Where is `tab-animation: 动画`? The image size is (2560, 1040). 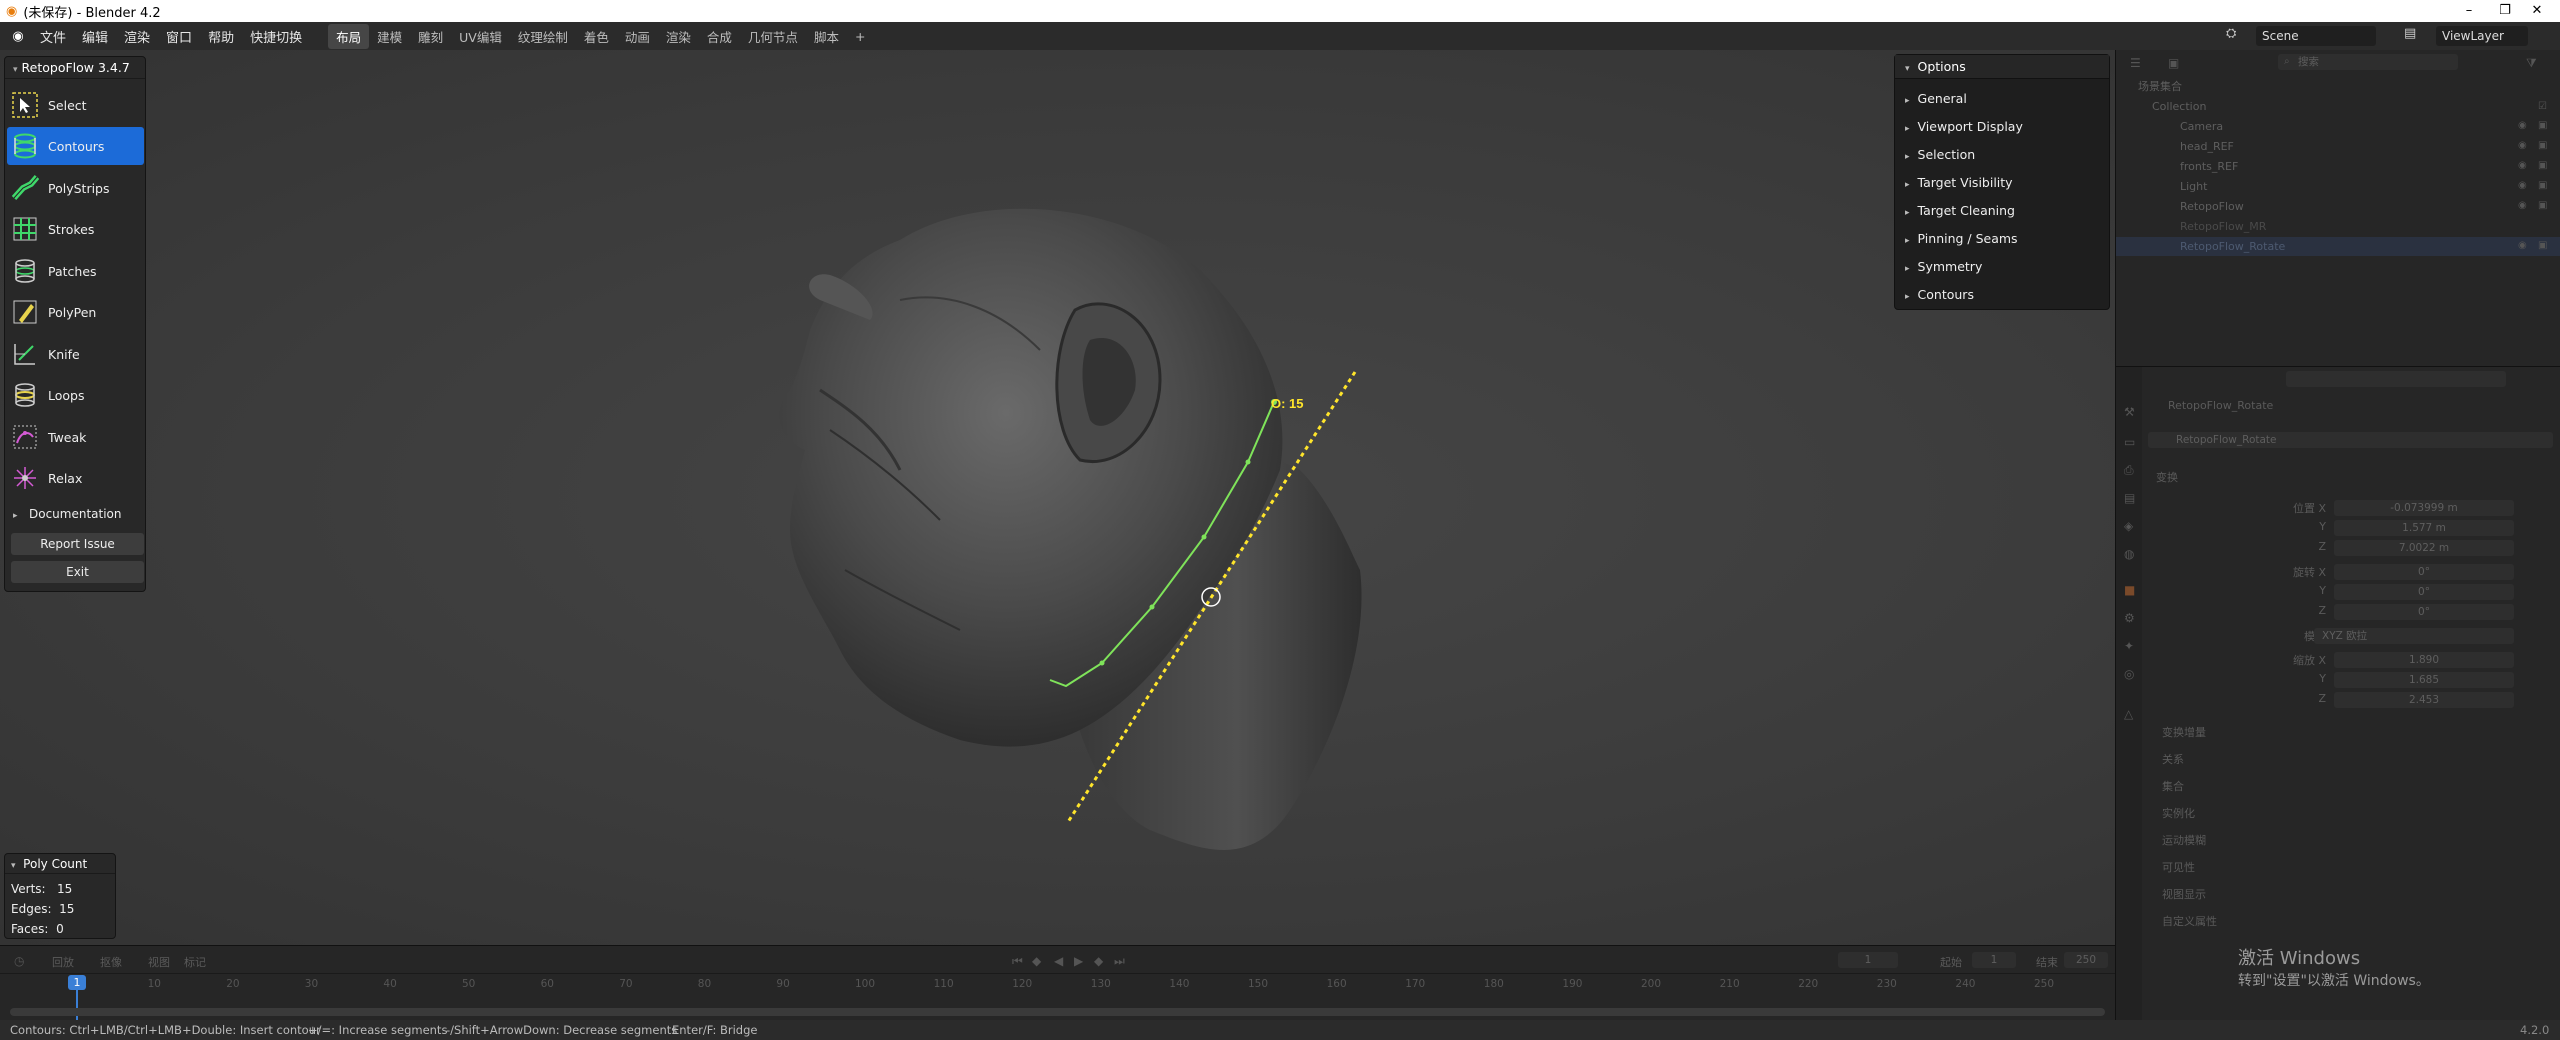 tab-animation: 动画 is located at coordinates (637, 36).